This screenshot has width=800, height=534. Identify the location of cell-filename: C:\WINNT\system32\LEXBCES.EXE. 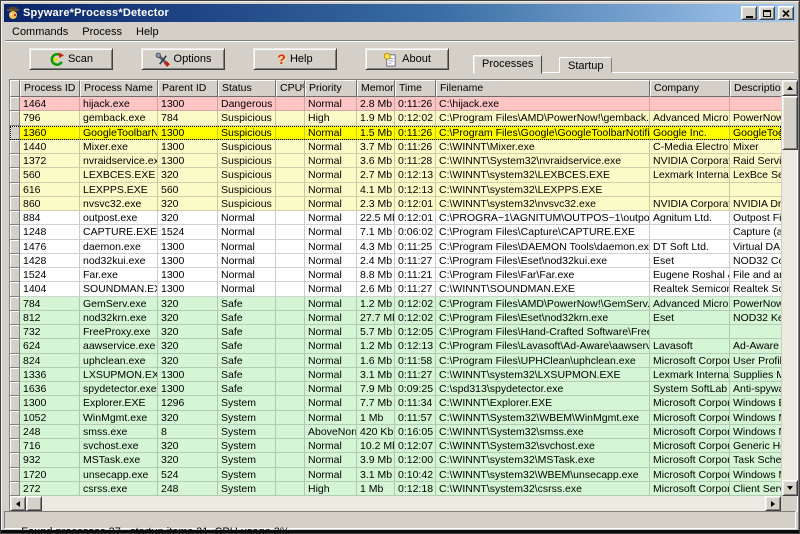
(543, 175).